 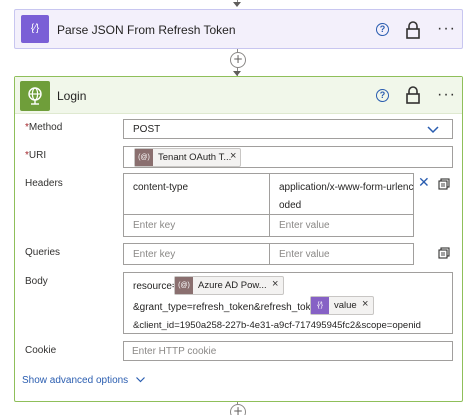 What do you see at coordinates (238, 29) in the screenshot?
I see `parse-json-action-card: {⁄} Parse JSON From Refresh Token ? ···` at bounding box center [238, 29].